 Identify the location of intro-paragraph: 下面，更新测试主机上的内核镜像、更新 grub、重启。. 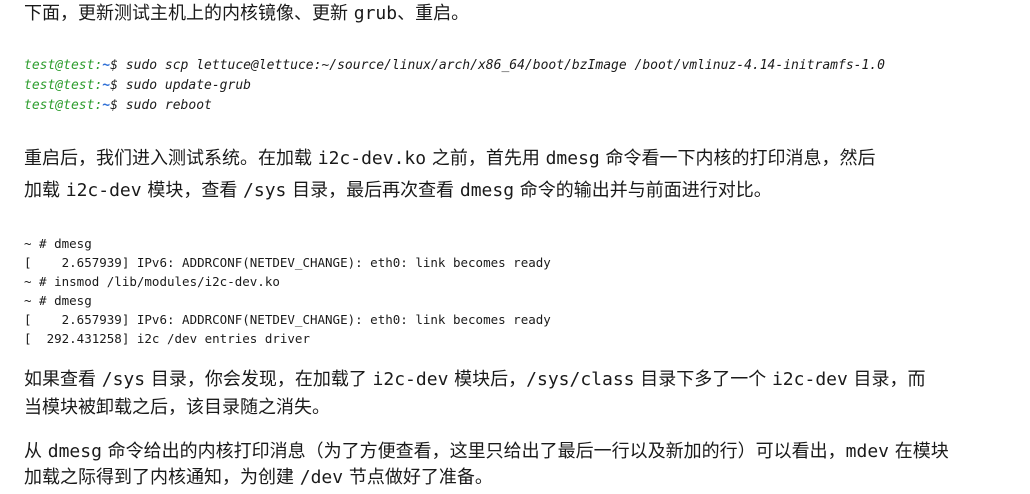
(524, 15).